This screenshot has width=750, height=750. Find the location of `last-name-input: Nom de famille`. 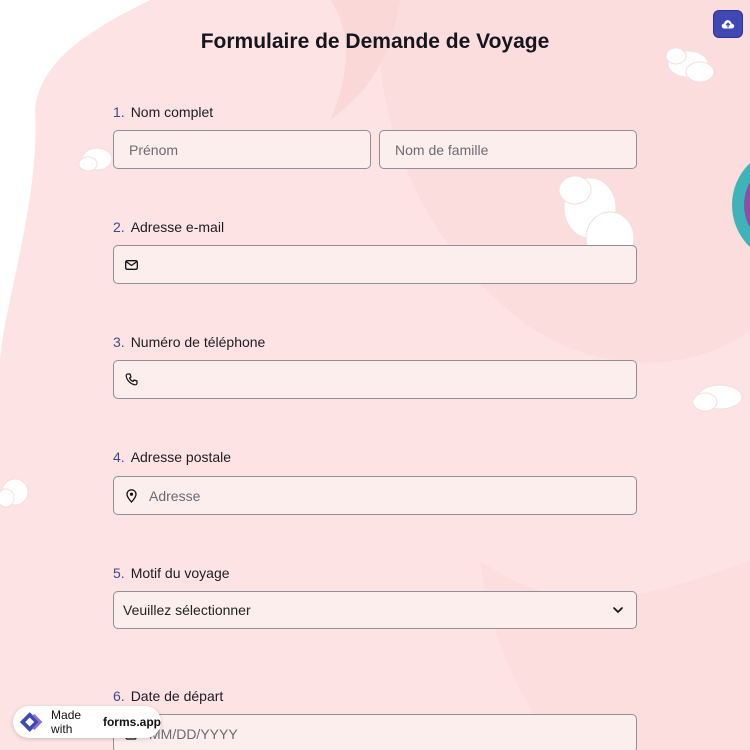

last-name-input: Nom de famille is located at coordinates (508, 149).